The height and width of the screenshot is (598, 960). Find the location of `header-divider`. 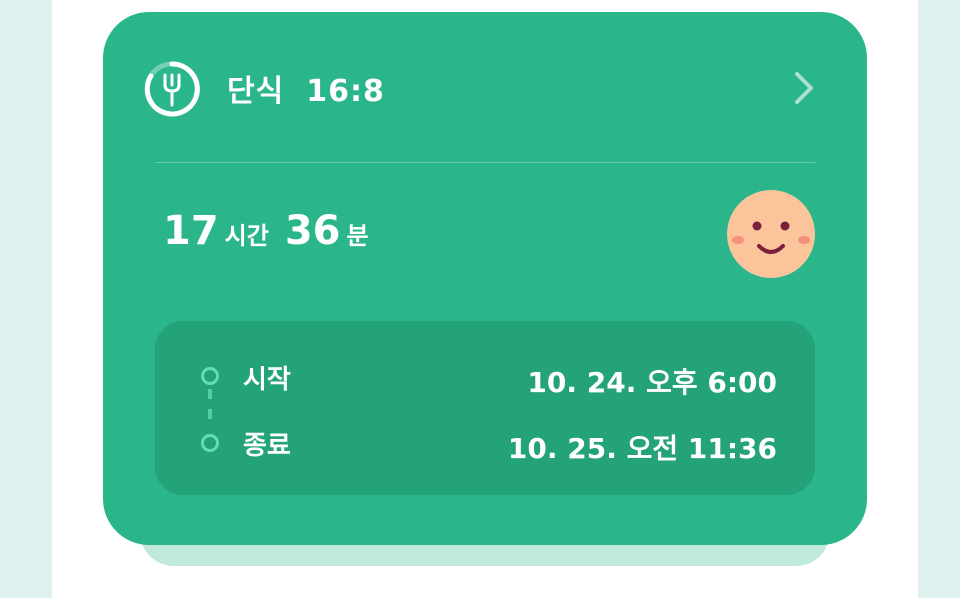

header-divider is located at coordinates (485, 162).